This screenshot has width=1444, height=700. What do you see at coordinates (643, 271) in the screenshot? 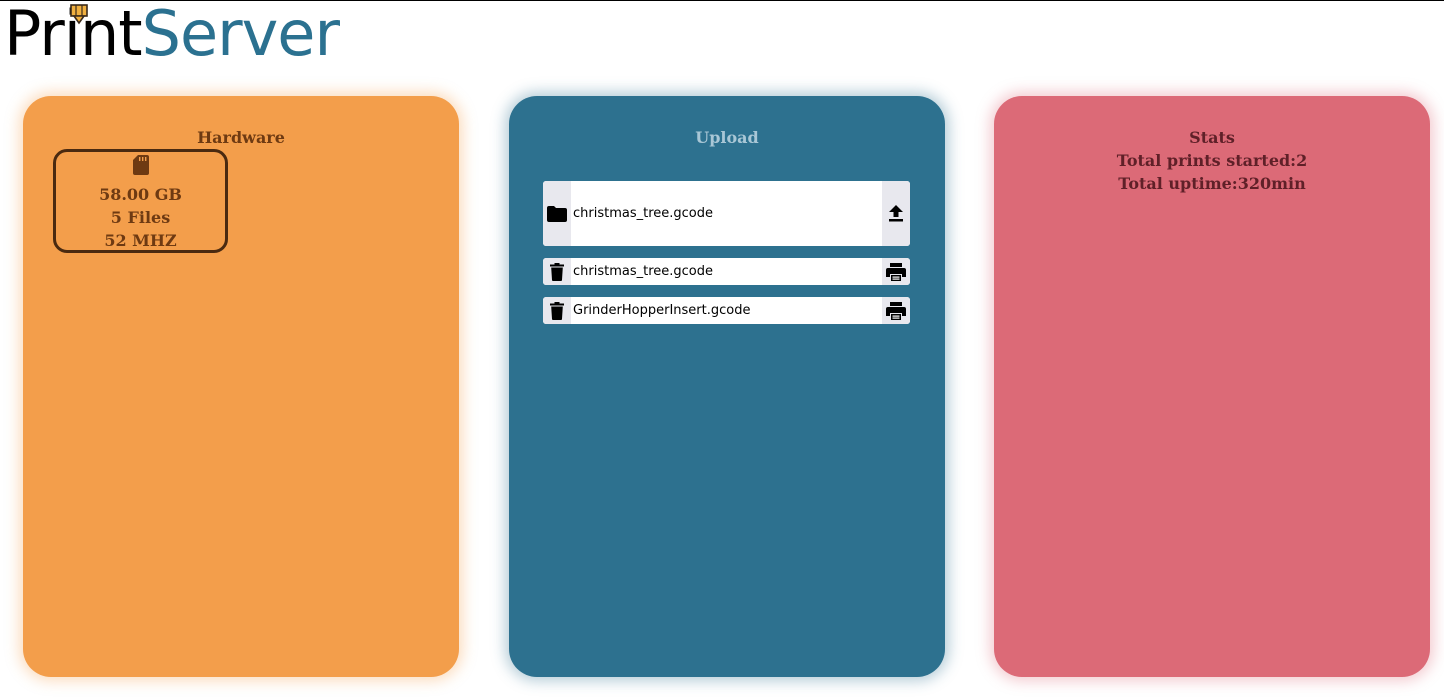
I see `file-name: christmas_tree.gcode` at bounding box center [643, 271].